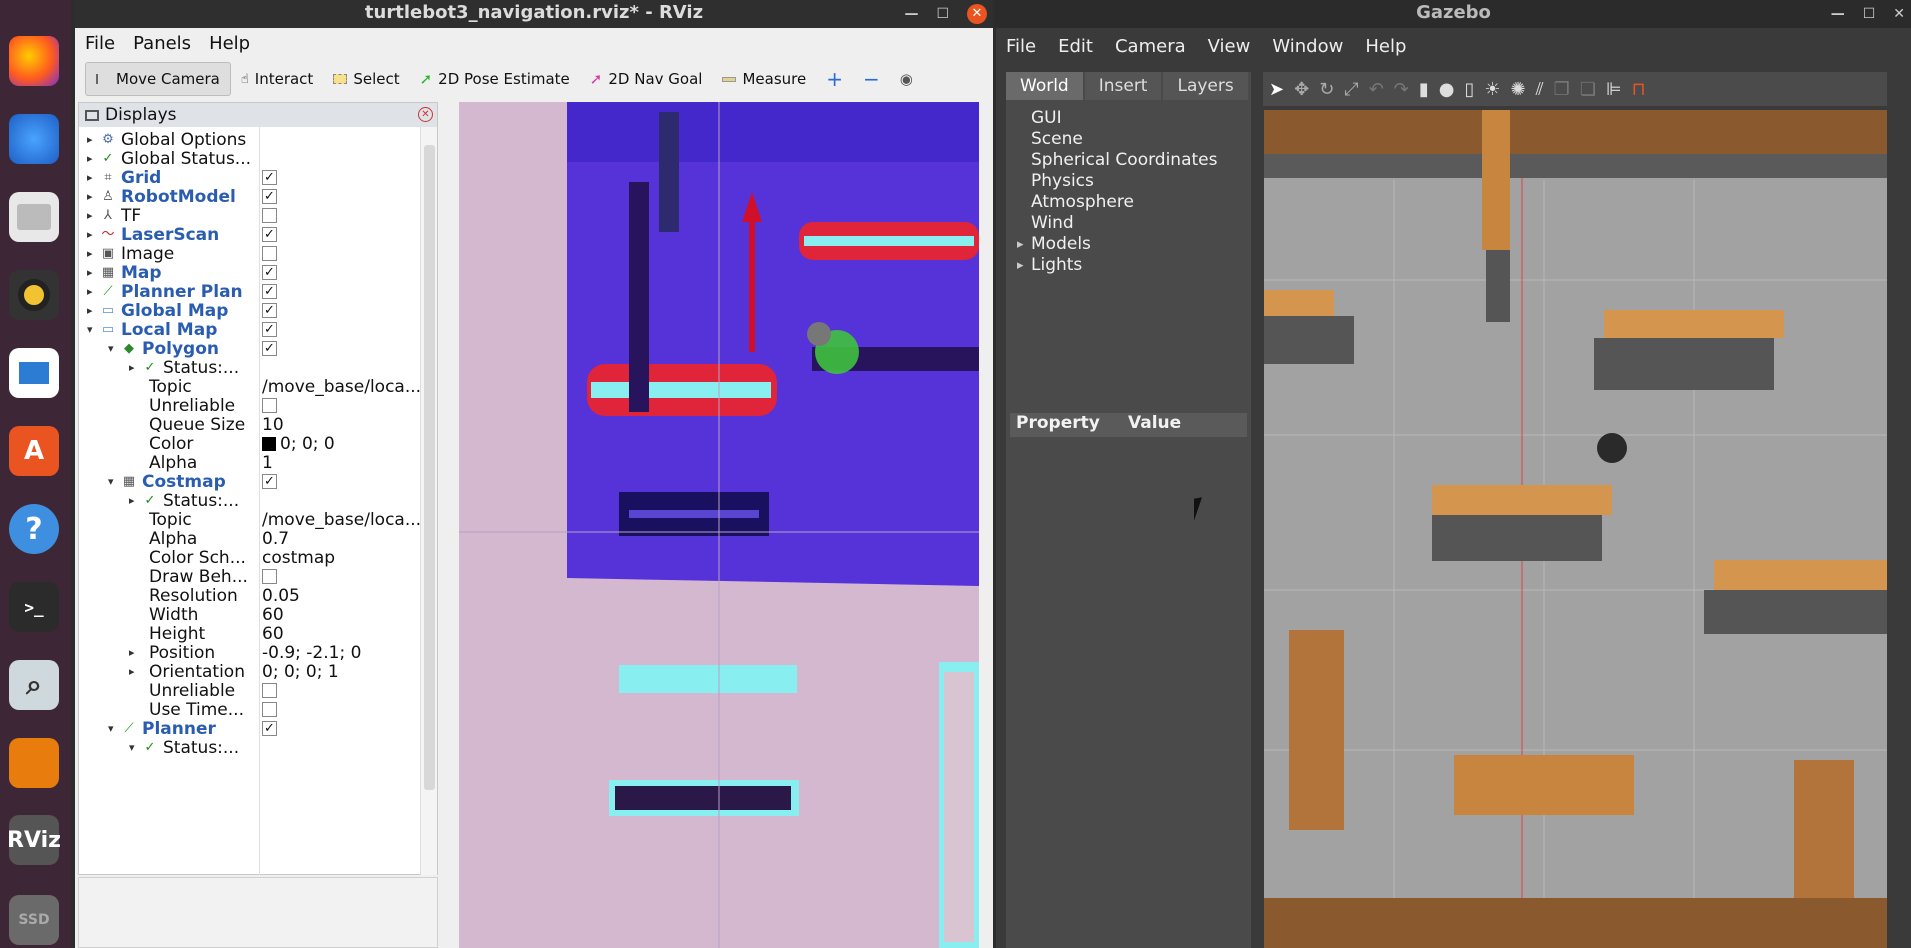 This screenshot has width=1911, height=948. I want to click on tab-world: World, so click(1044, 86).